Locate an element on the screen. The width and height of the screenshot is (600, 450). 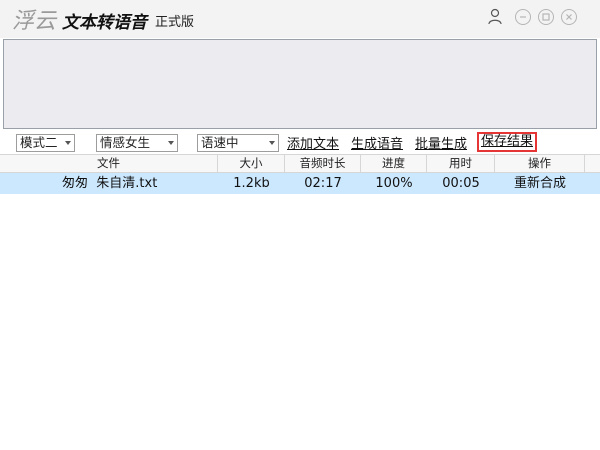
minimize-icon is located at coordinates (523, 17).